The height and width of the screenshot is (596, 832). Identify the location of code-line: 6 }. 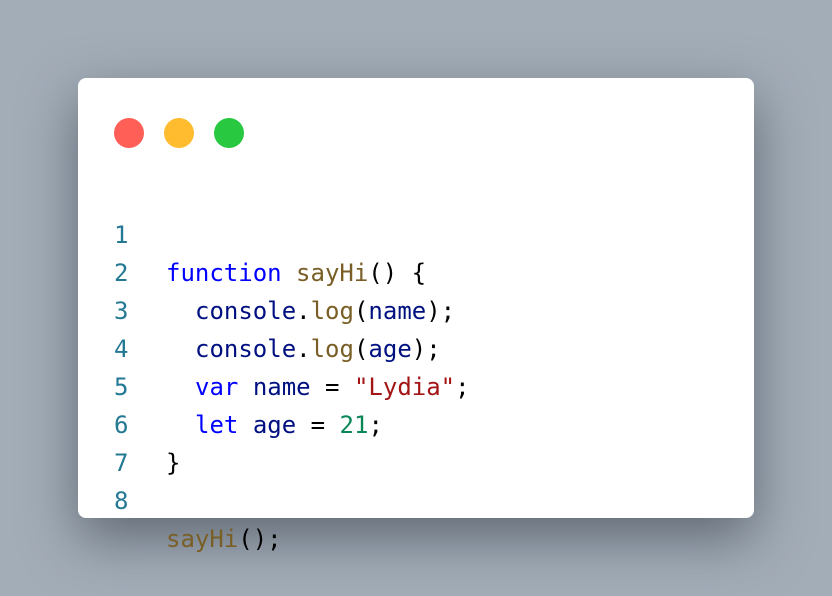
(416, 422).